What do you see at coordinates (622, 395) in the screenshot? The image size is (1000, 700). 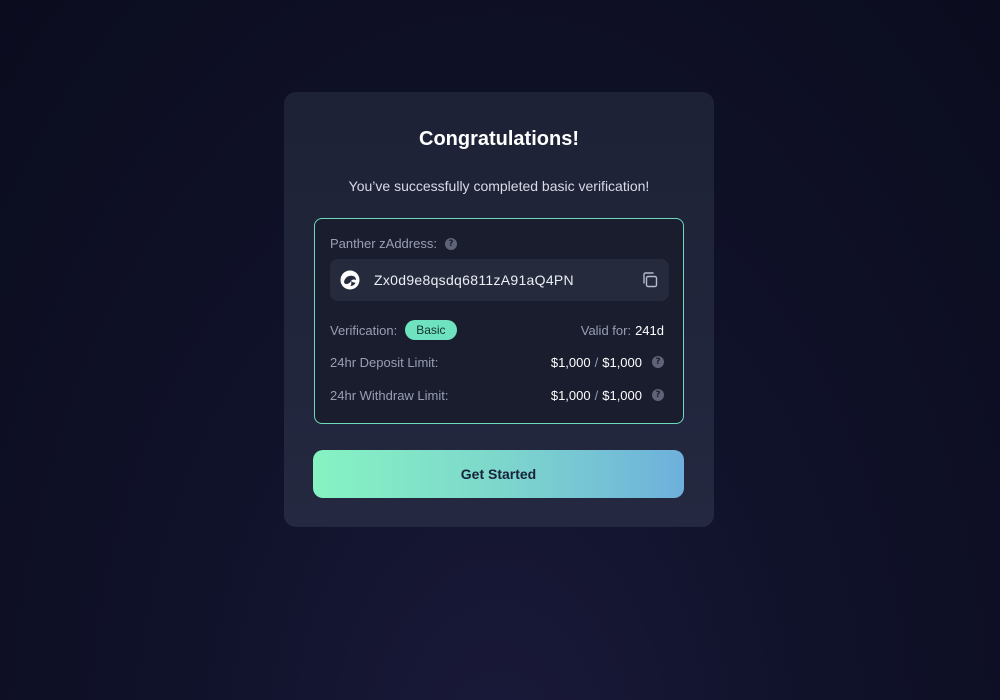 I see `withdraw-total: $1,000` at bounding box center [622, 395].